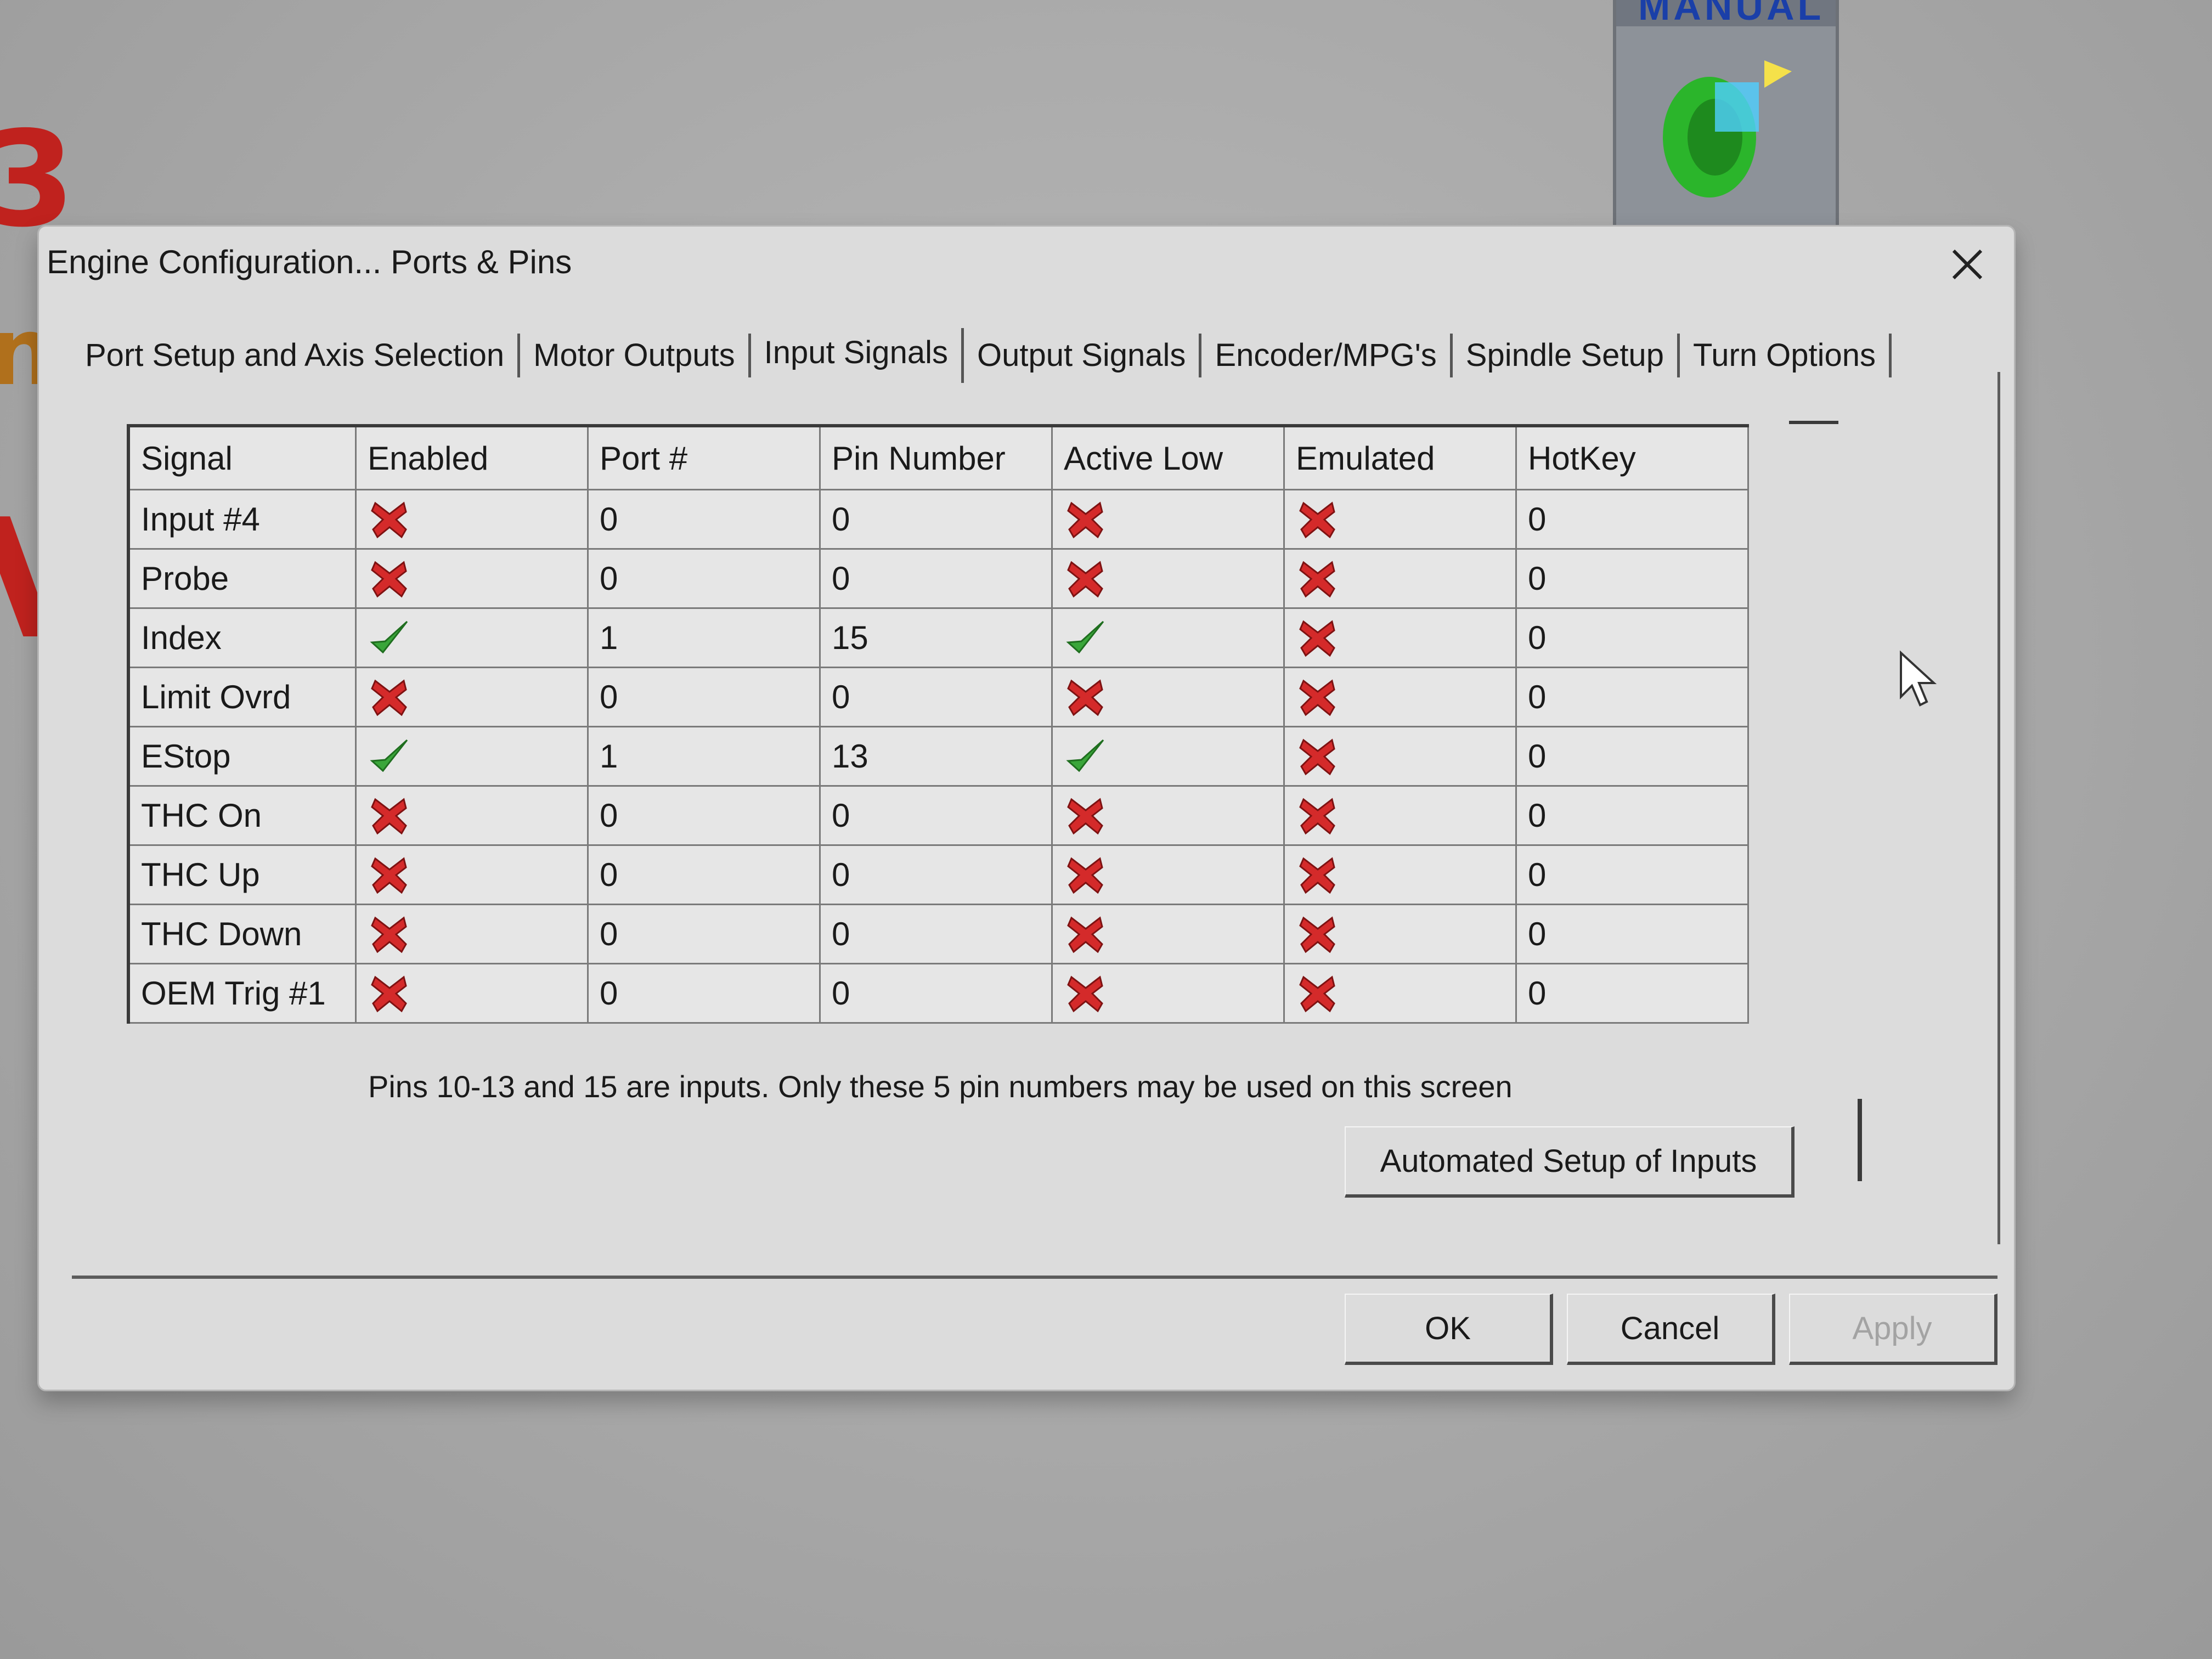  I want to click on close-icon, so click(1967, 264).